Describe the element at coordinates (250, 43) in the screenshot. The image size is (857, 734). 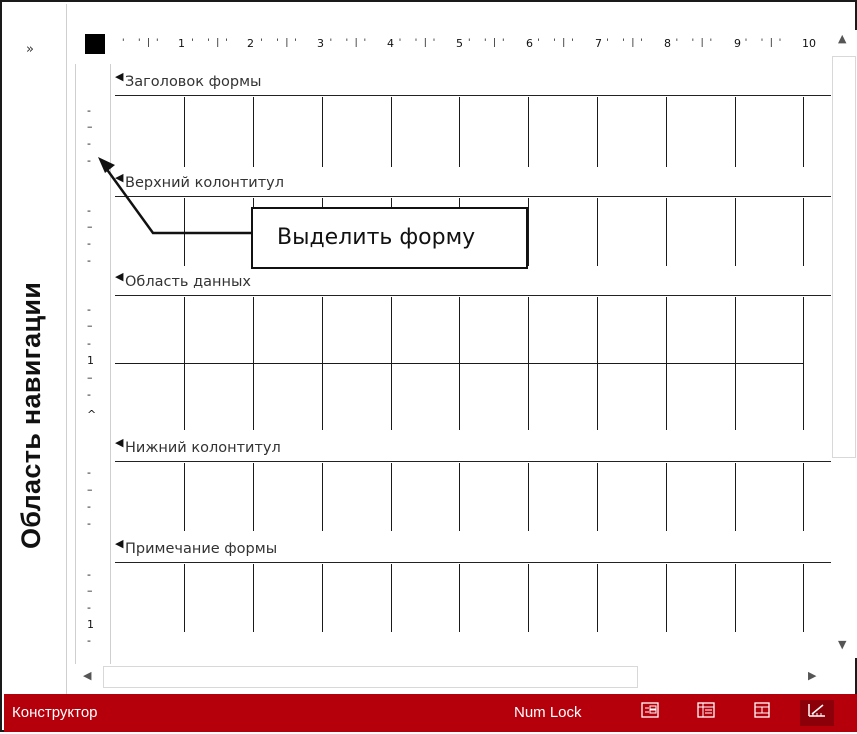
I see `ruler-number: 2` at that location.